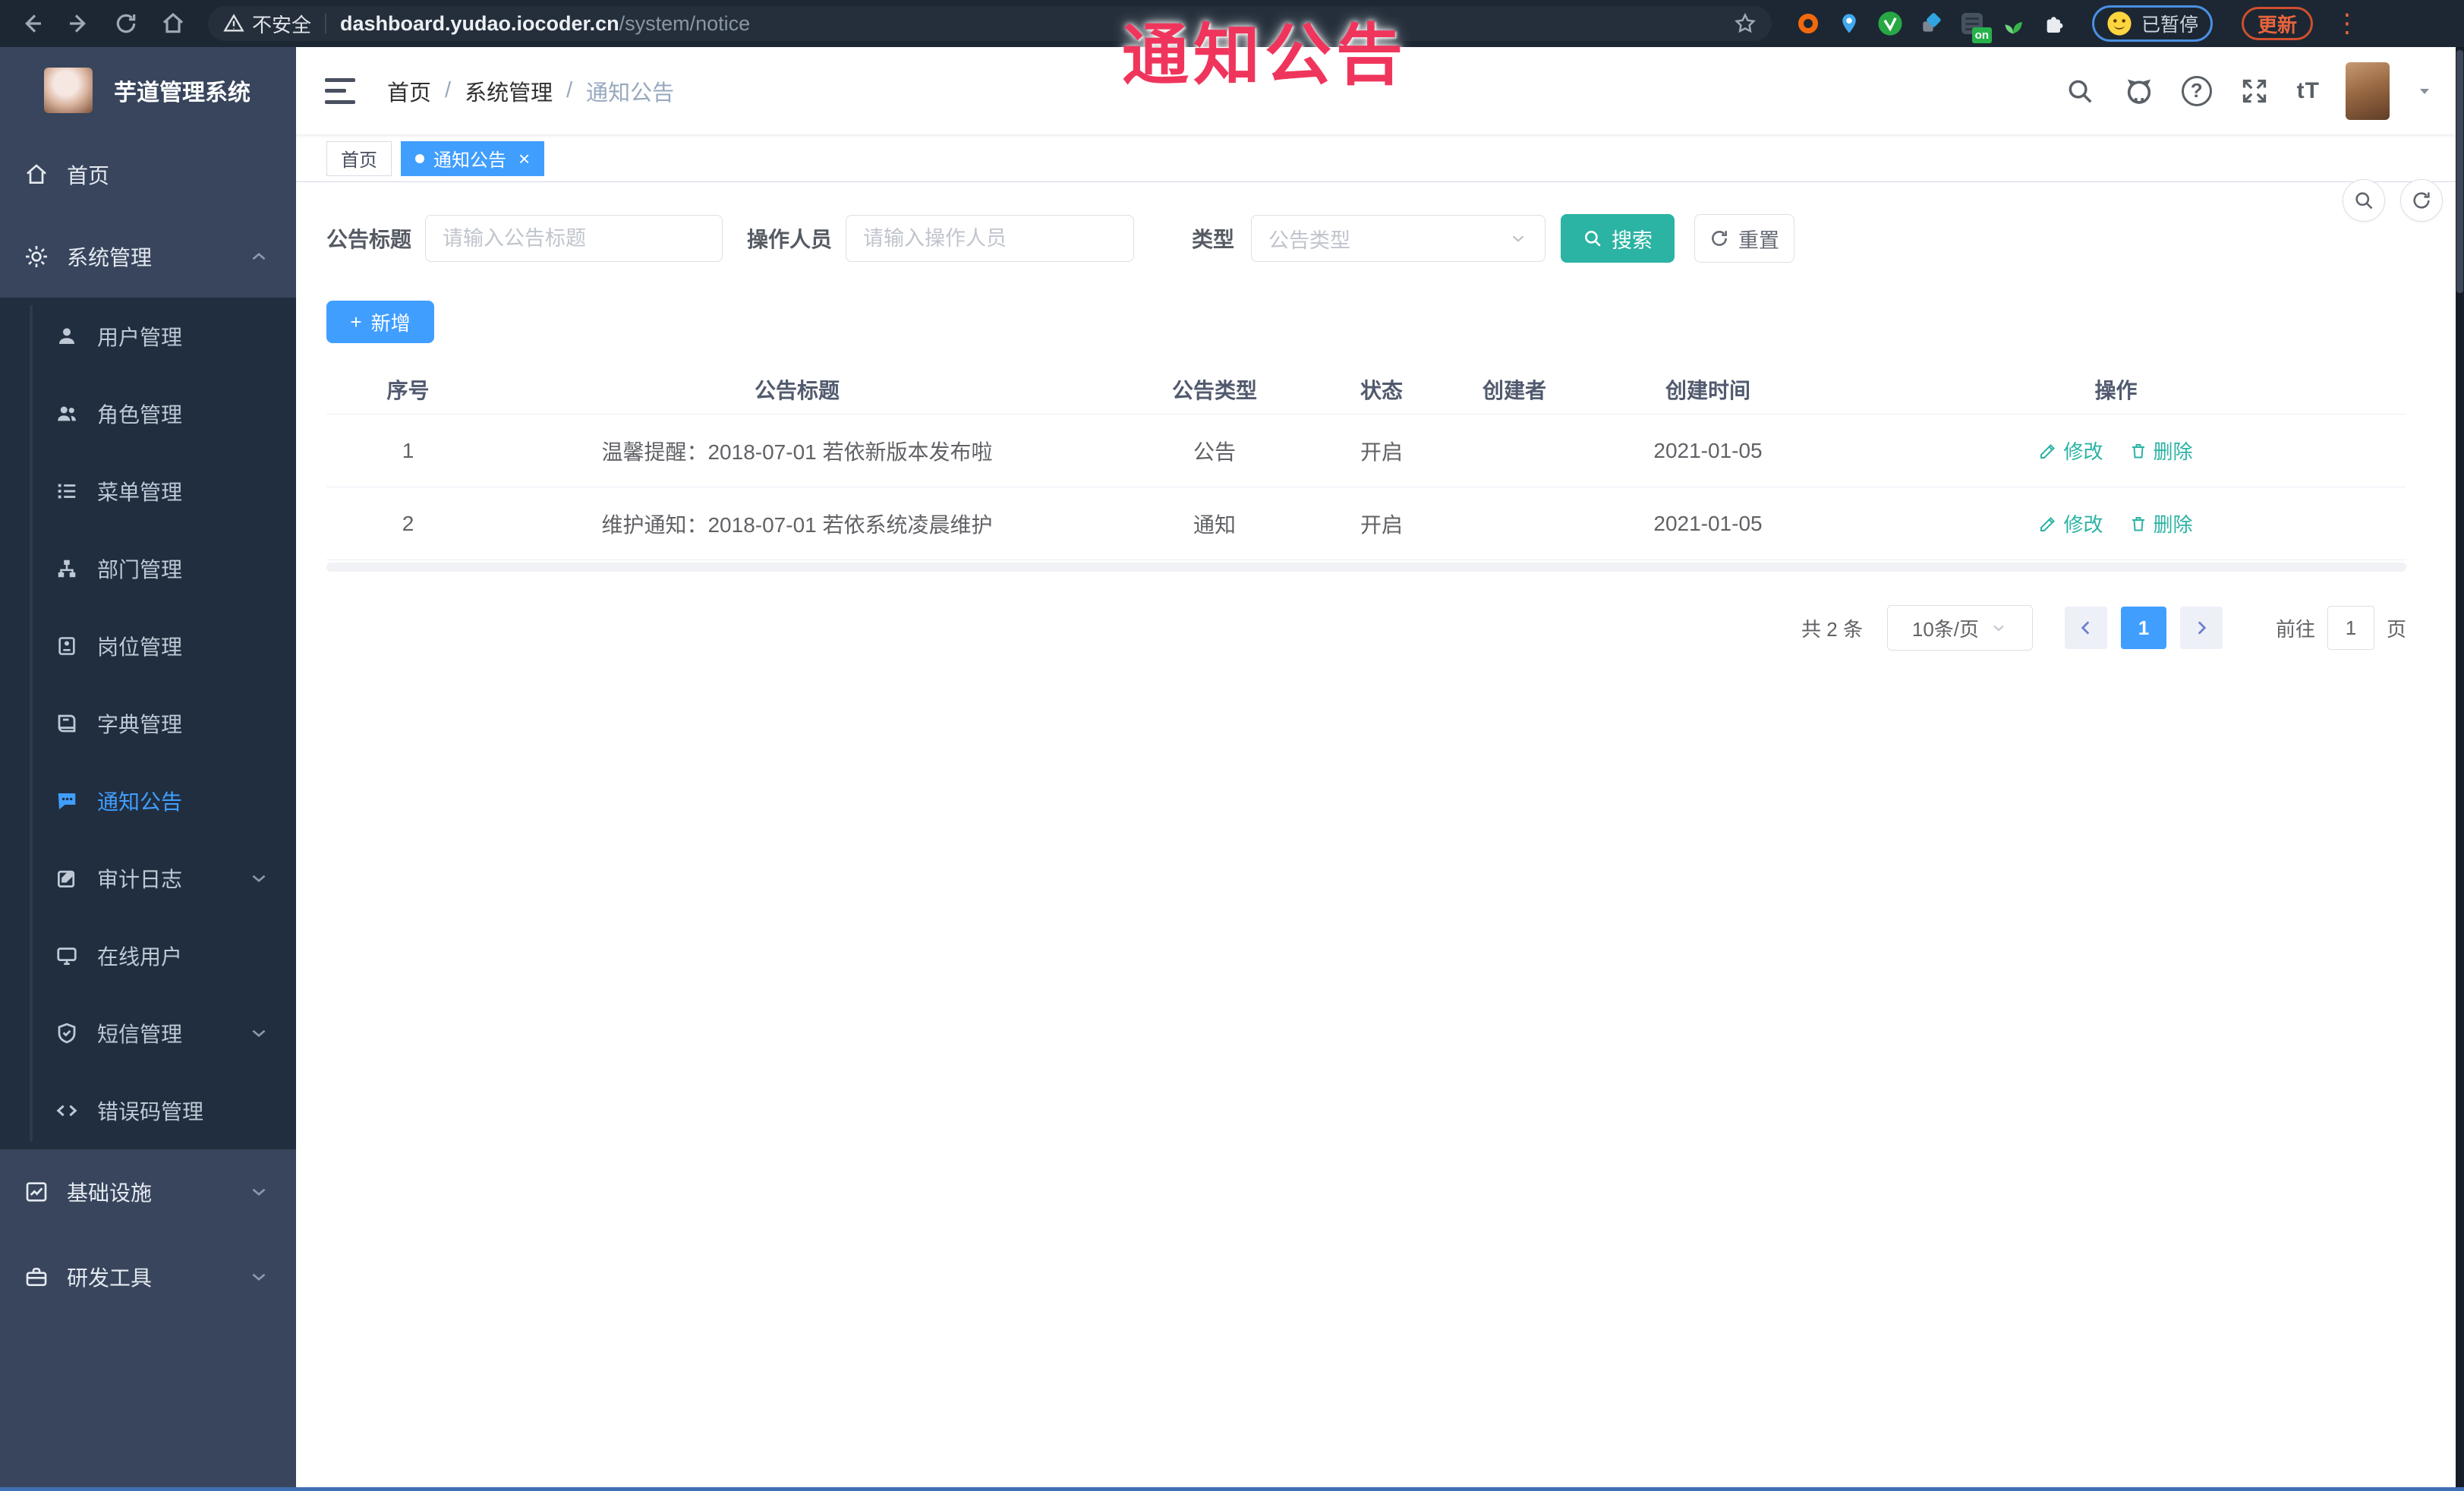 The width and height of the screenshot is (2464, 1491). Describe the element at coordinates (2013, 23) in the screenshot. I see `extension-sprout-icon` at that location.